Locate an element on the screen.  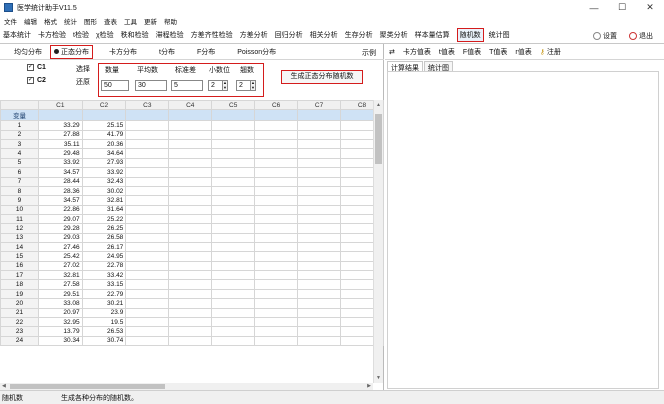
sd-input: 5 is located at coordinates (187, 85).